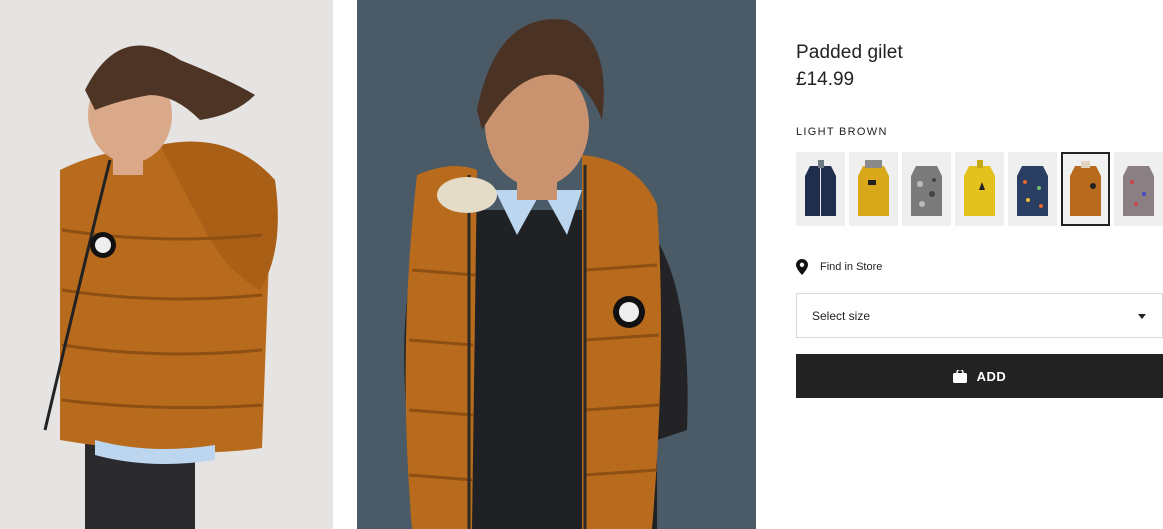  I want to click on size-select: Select size, so click(979, 315).